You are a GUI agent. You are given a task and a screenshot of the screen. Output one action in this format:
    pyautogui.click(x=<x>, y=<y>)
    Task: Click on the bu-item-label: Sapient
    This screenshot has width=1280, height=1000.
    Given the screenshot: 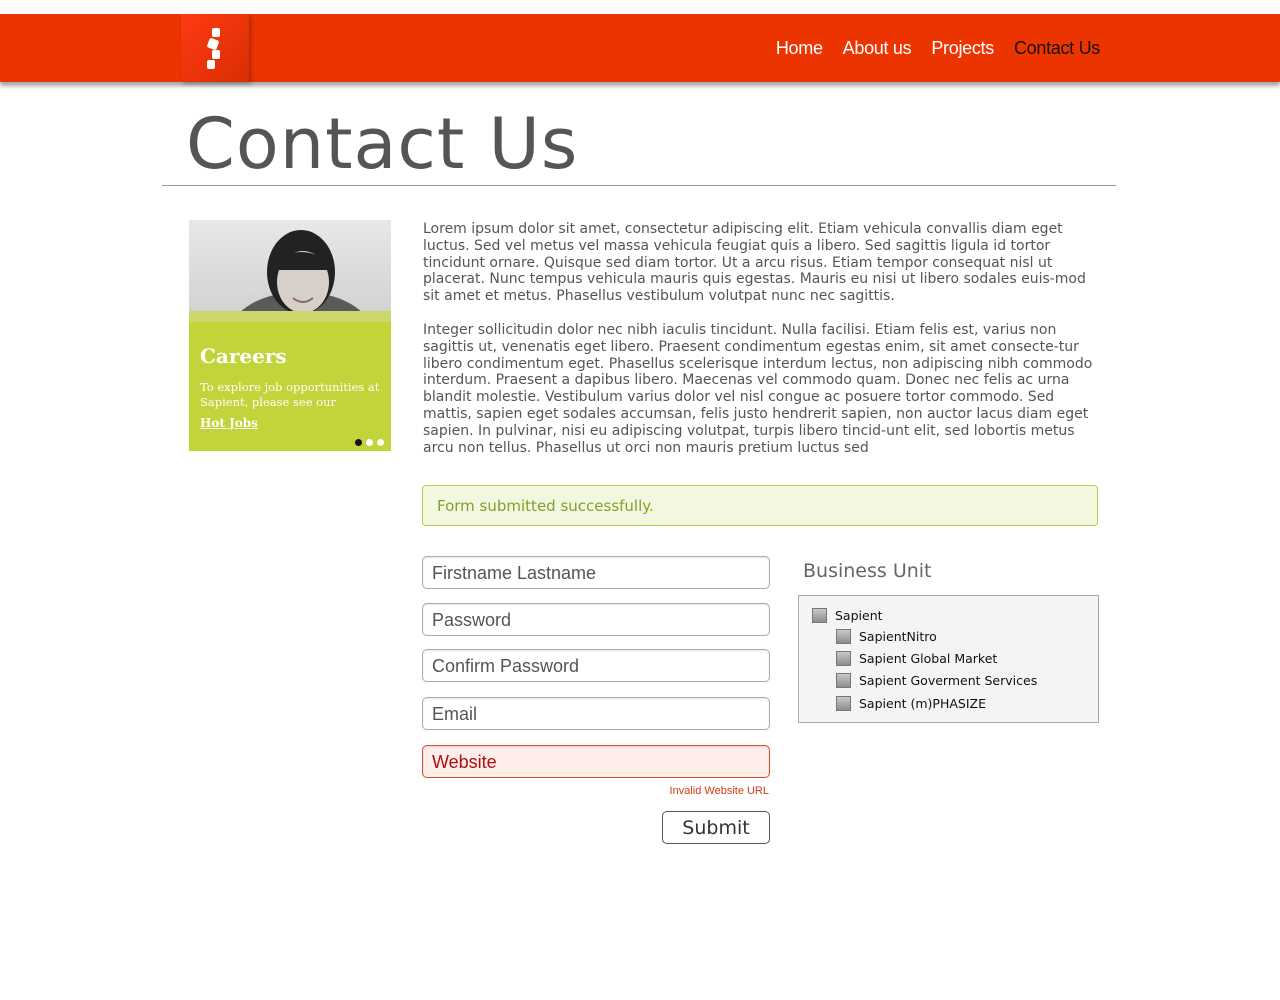 What is the action you would take?
    pyautogui.click(x=859, y=615)
    